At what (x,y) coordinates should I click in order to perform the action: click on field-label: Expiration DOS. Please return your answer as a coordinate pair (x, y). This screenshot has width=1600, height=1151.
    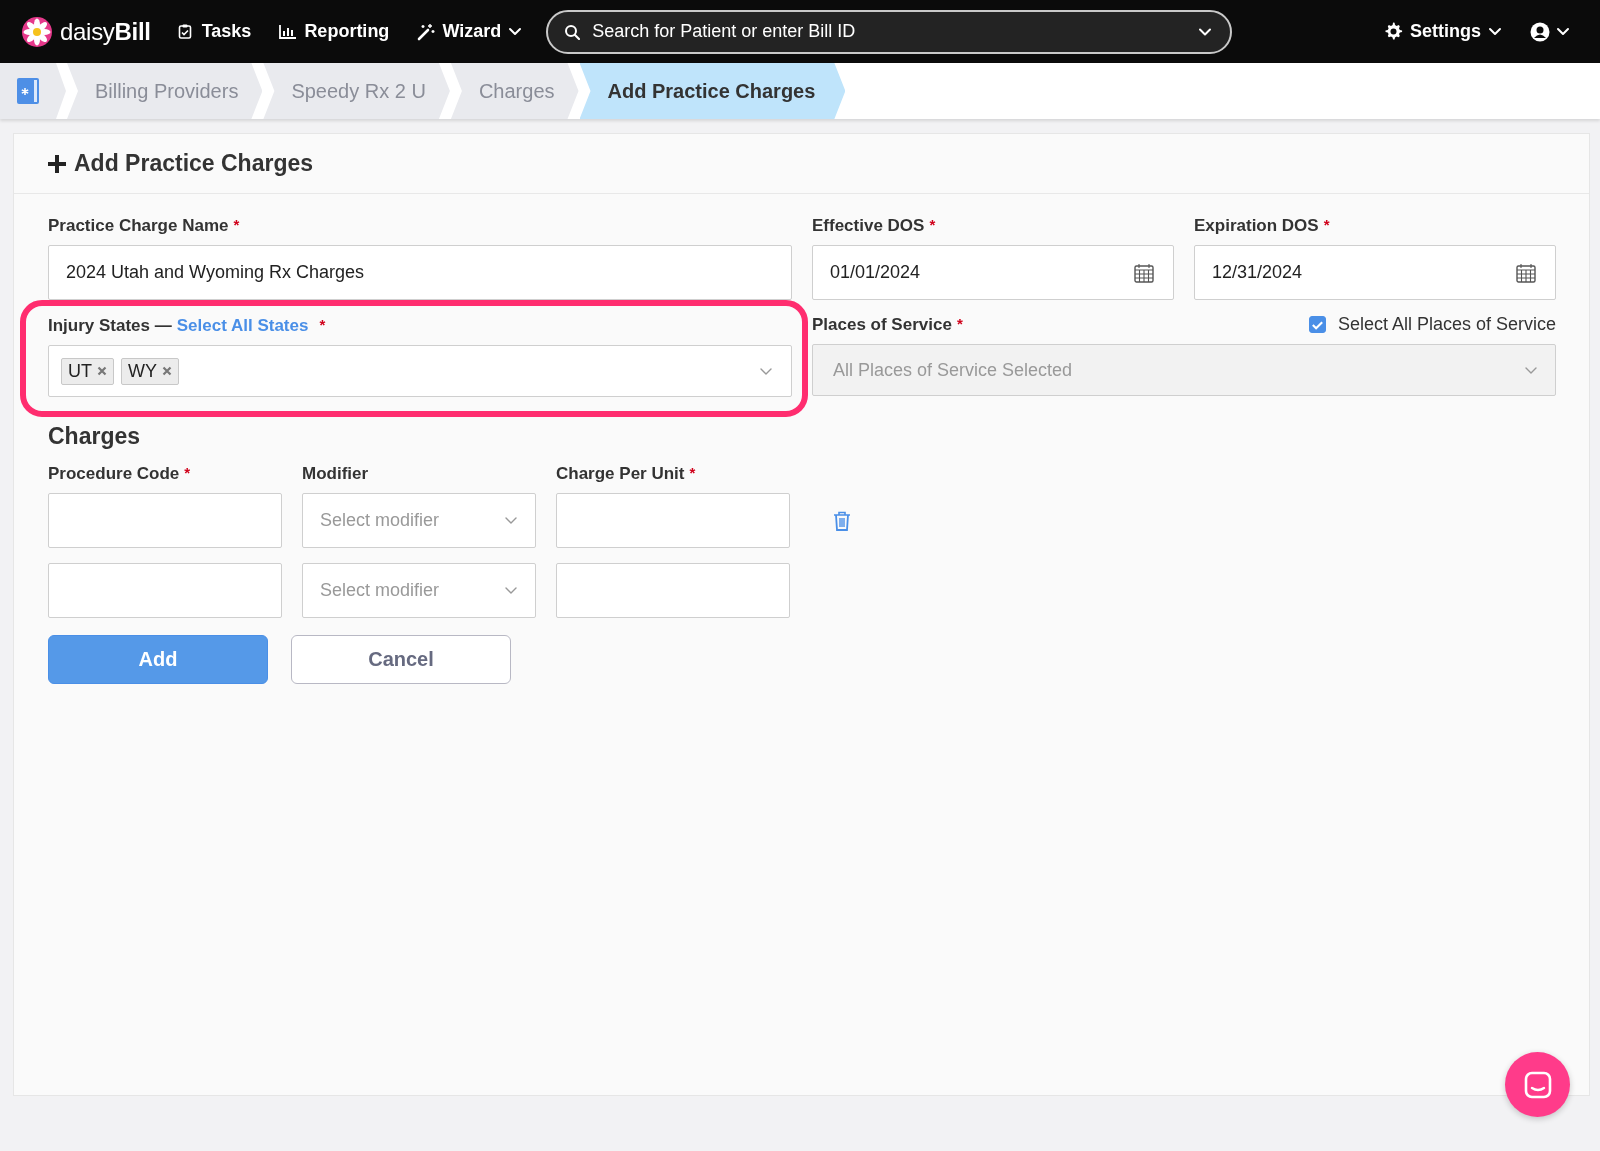
    Looking at the image, I should click on (1256, 226).